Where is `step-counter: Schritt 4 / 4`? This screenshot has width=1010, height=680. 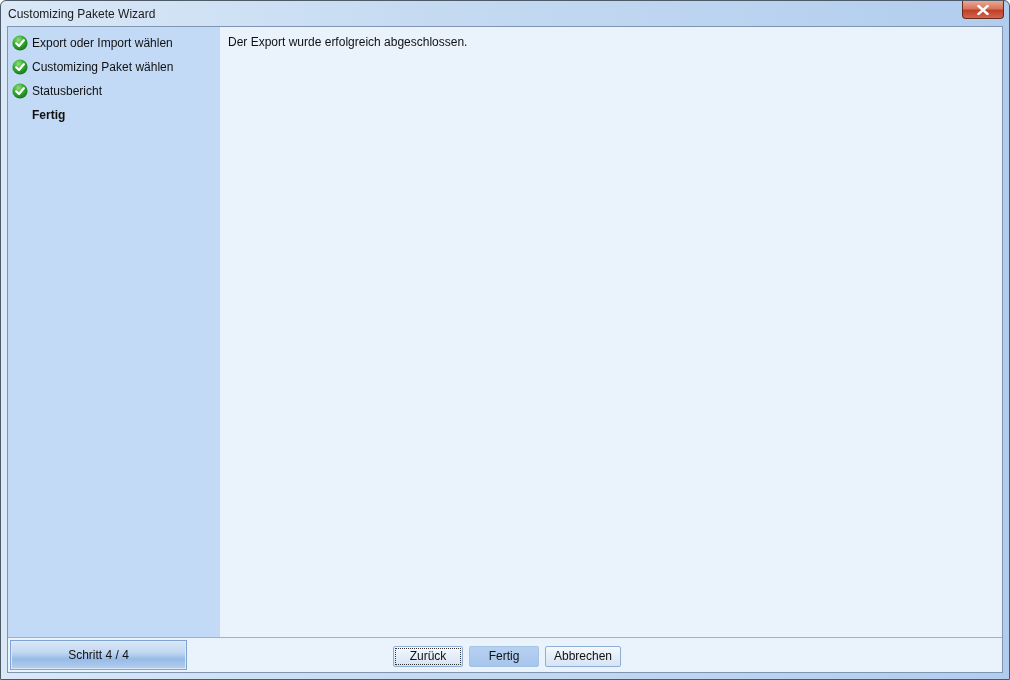 step-counter: Schritt 4 / 4 is located at coordinates (98, 655).